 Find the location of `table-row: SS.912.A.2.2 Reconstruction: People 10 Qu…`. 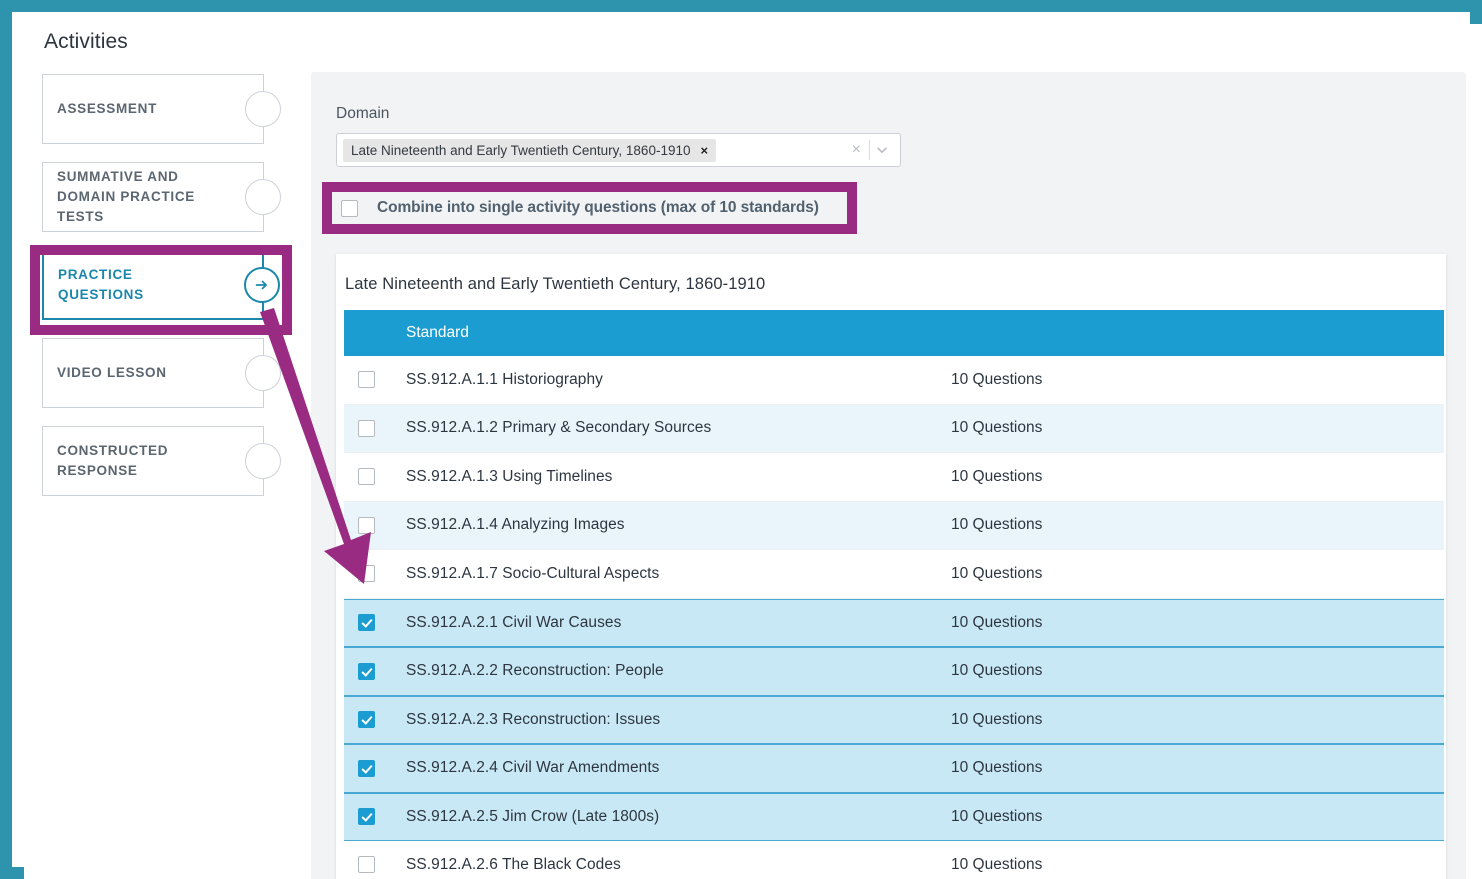

table-row: SS.912.A.2.2 Reconstruction: People 10 Qu… is located at coordinates (894, 671).